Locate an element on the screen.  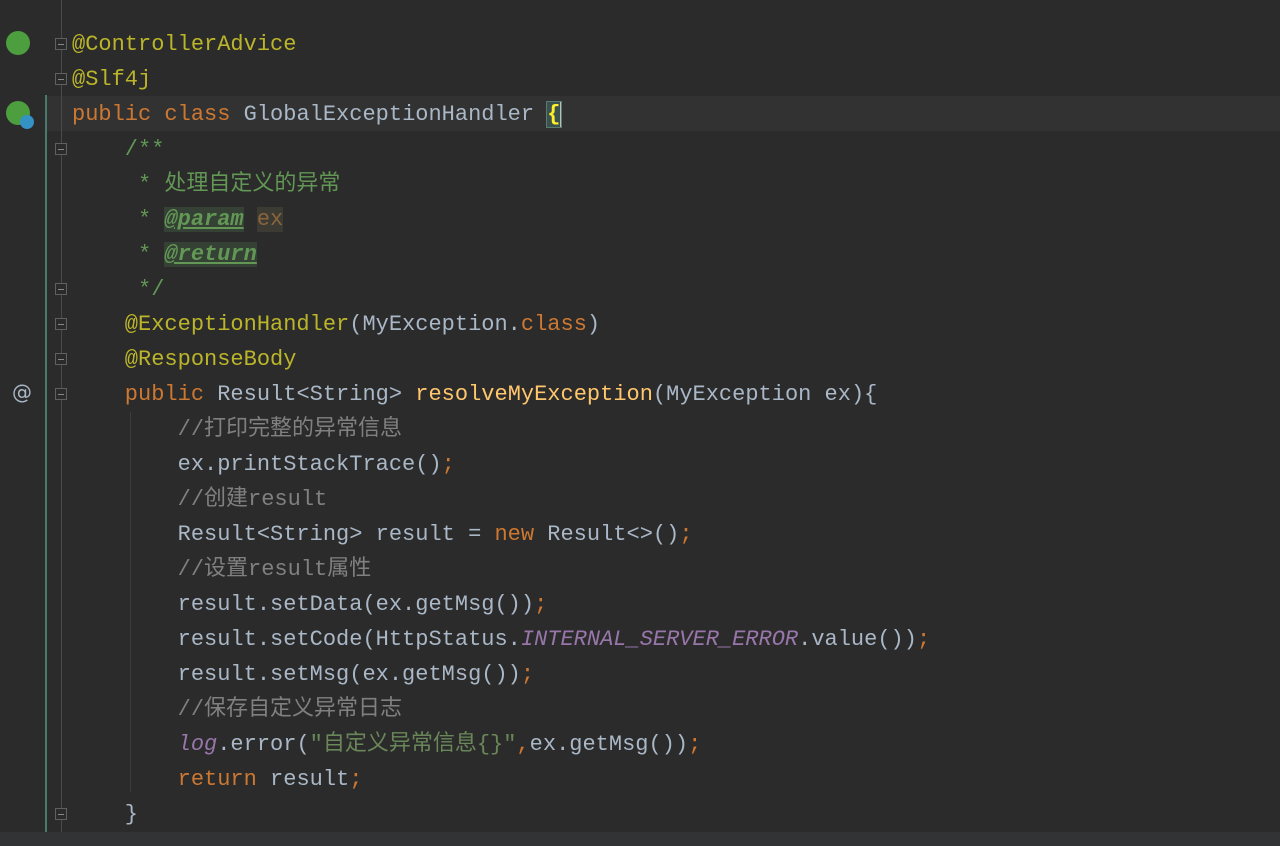
code-token-ann: @ExceptionHandler is located at coordinates (211, 324).